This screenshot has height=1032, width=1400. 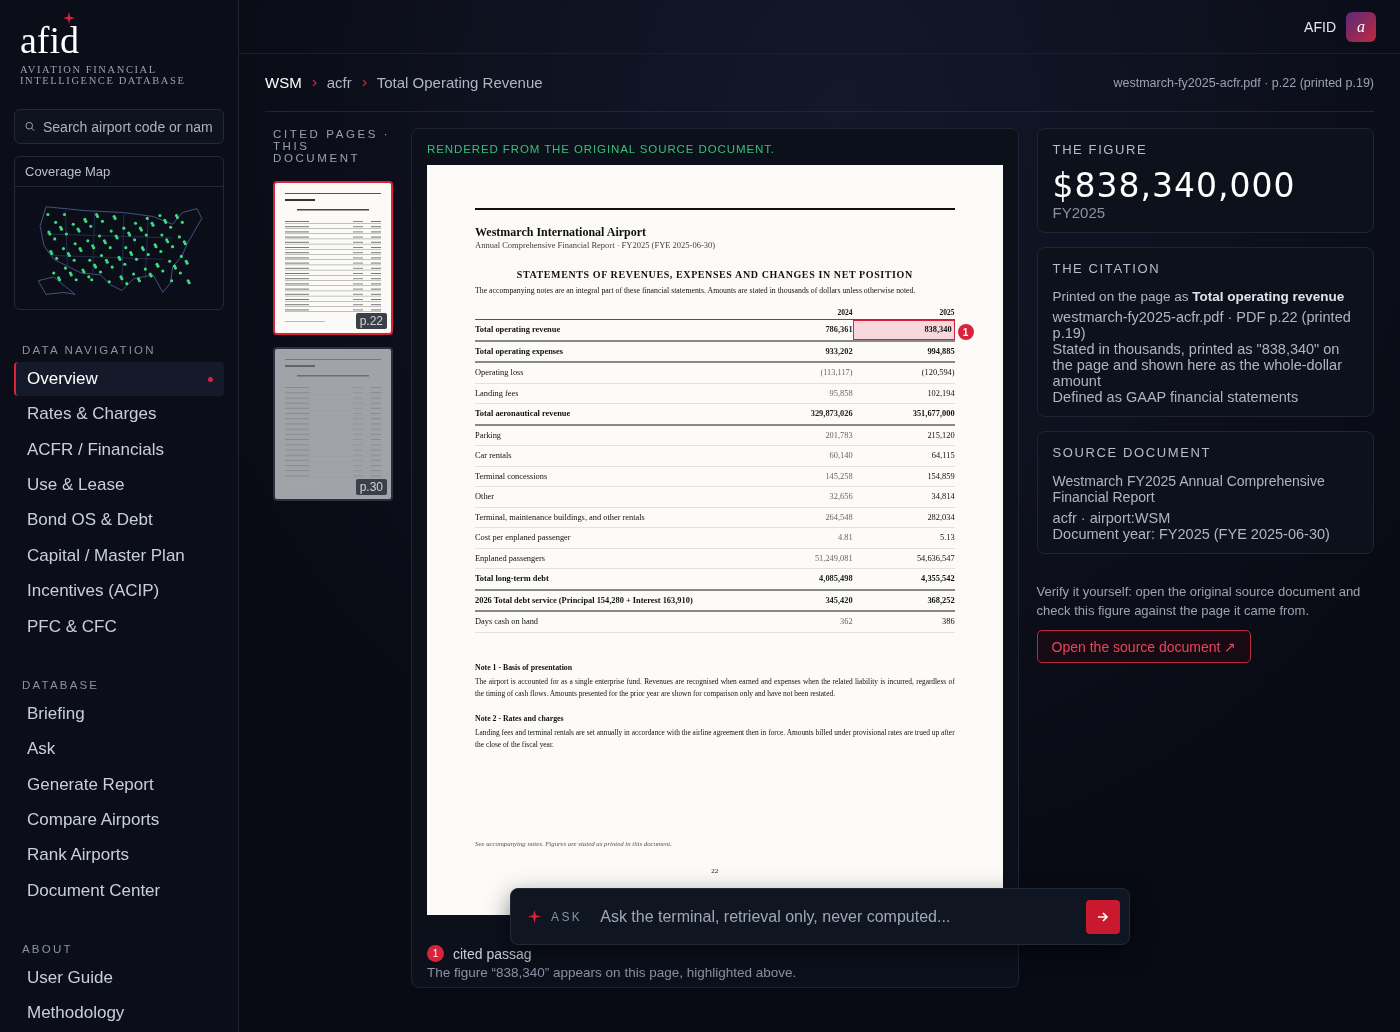 What do you see at coordinates (840, 497) in the screenshot?
I see `table-cell-text: 32,656` at bounding box center [840, 497].